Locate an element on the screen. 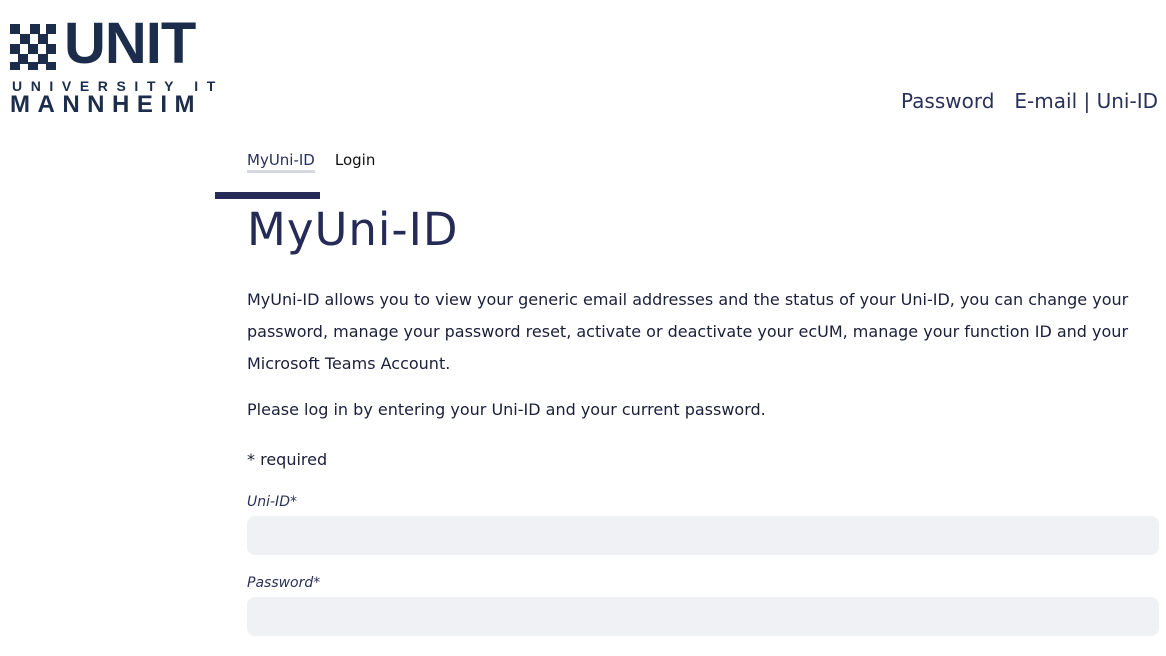  nav-password-link: Password is located at coordinates (947, 101).